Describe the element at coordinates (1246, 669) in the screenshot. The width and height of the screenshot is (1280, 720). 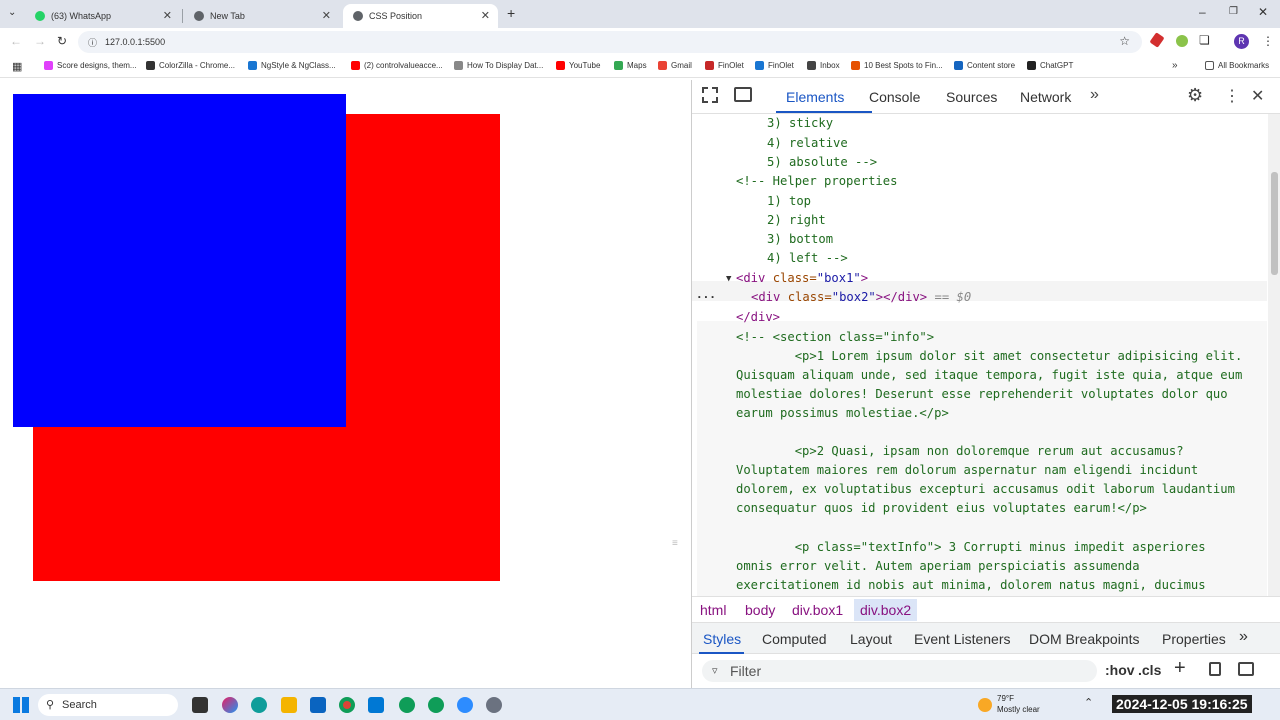
I see `sidebar-toggle-icon` at that location.